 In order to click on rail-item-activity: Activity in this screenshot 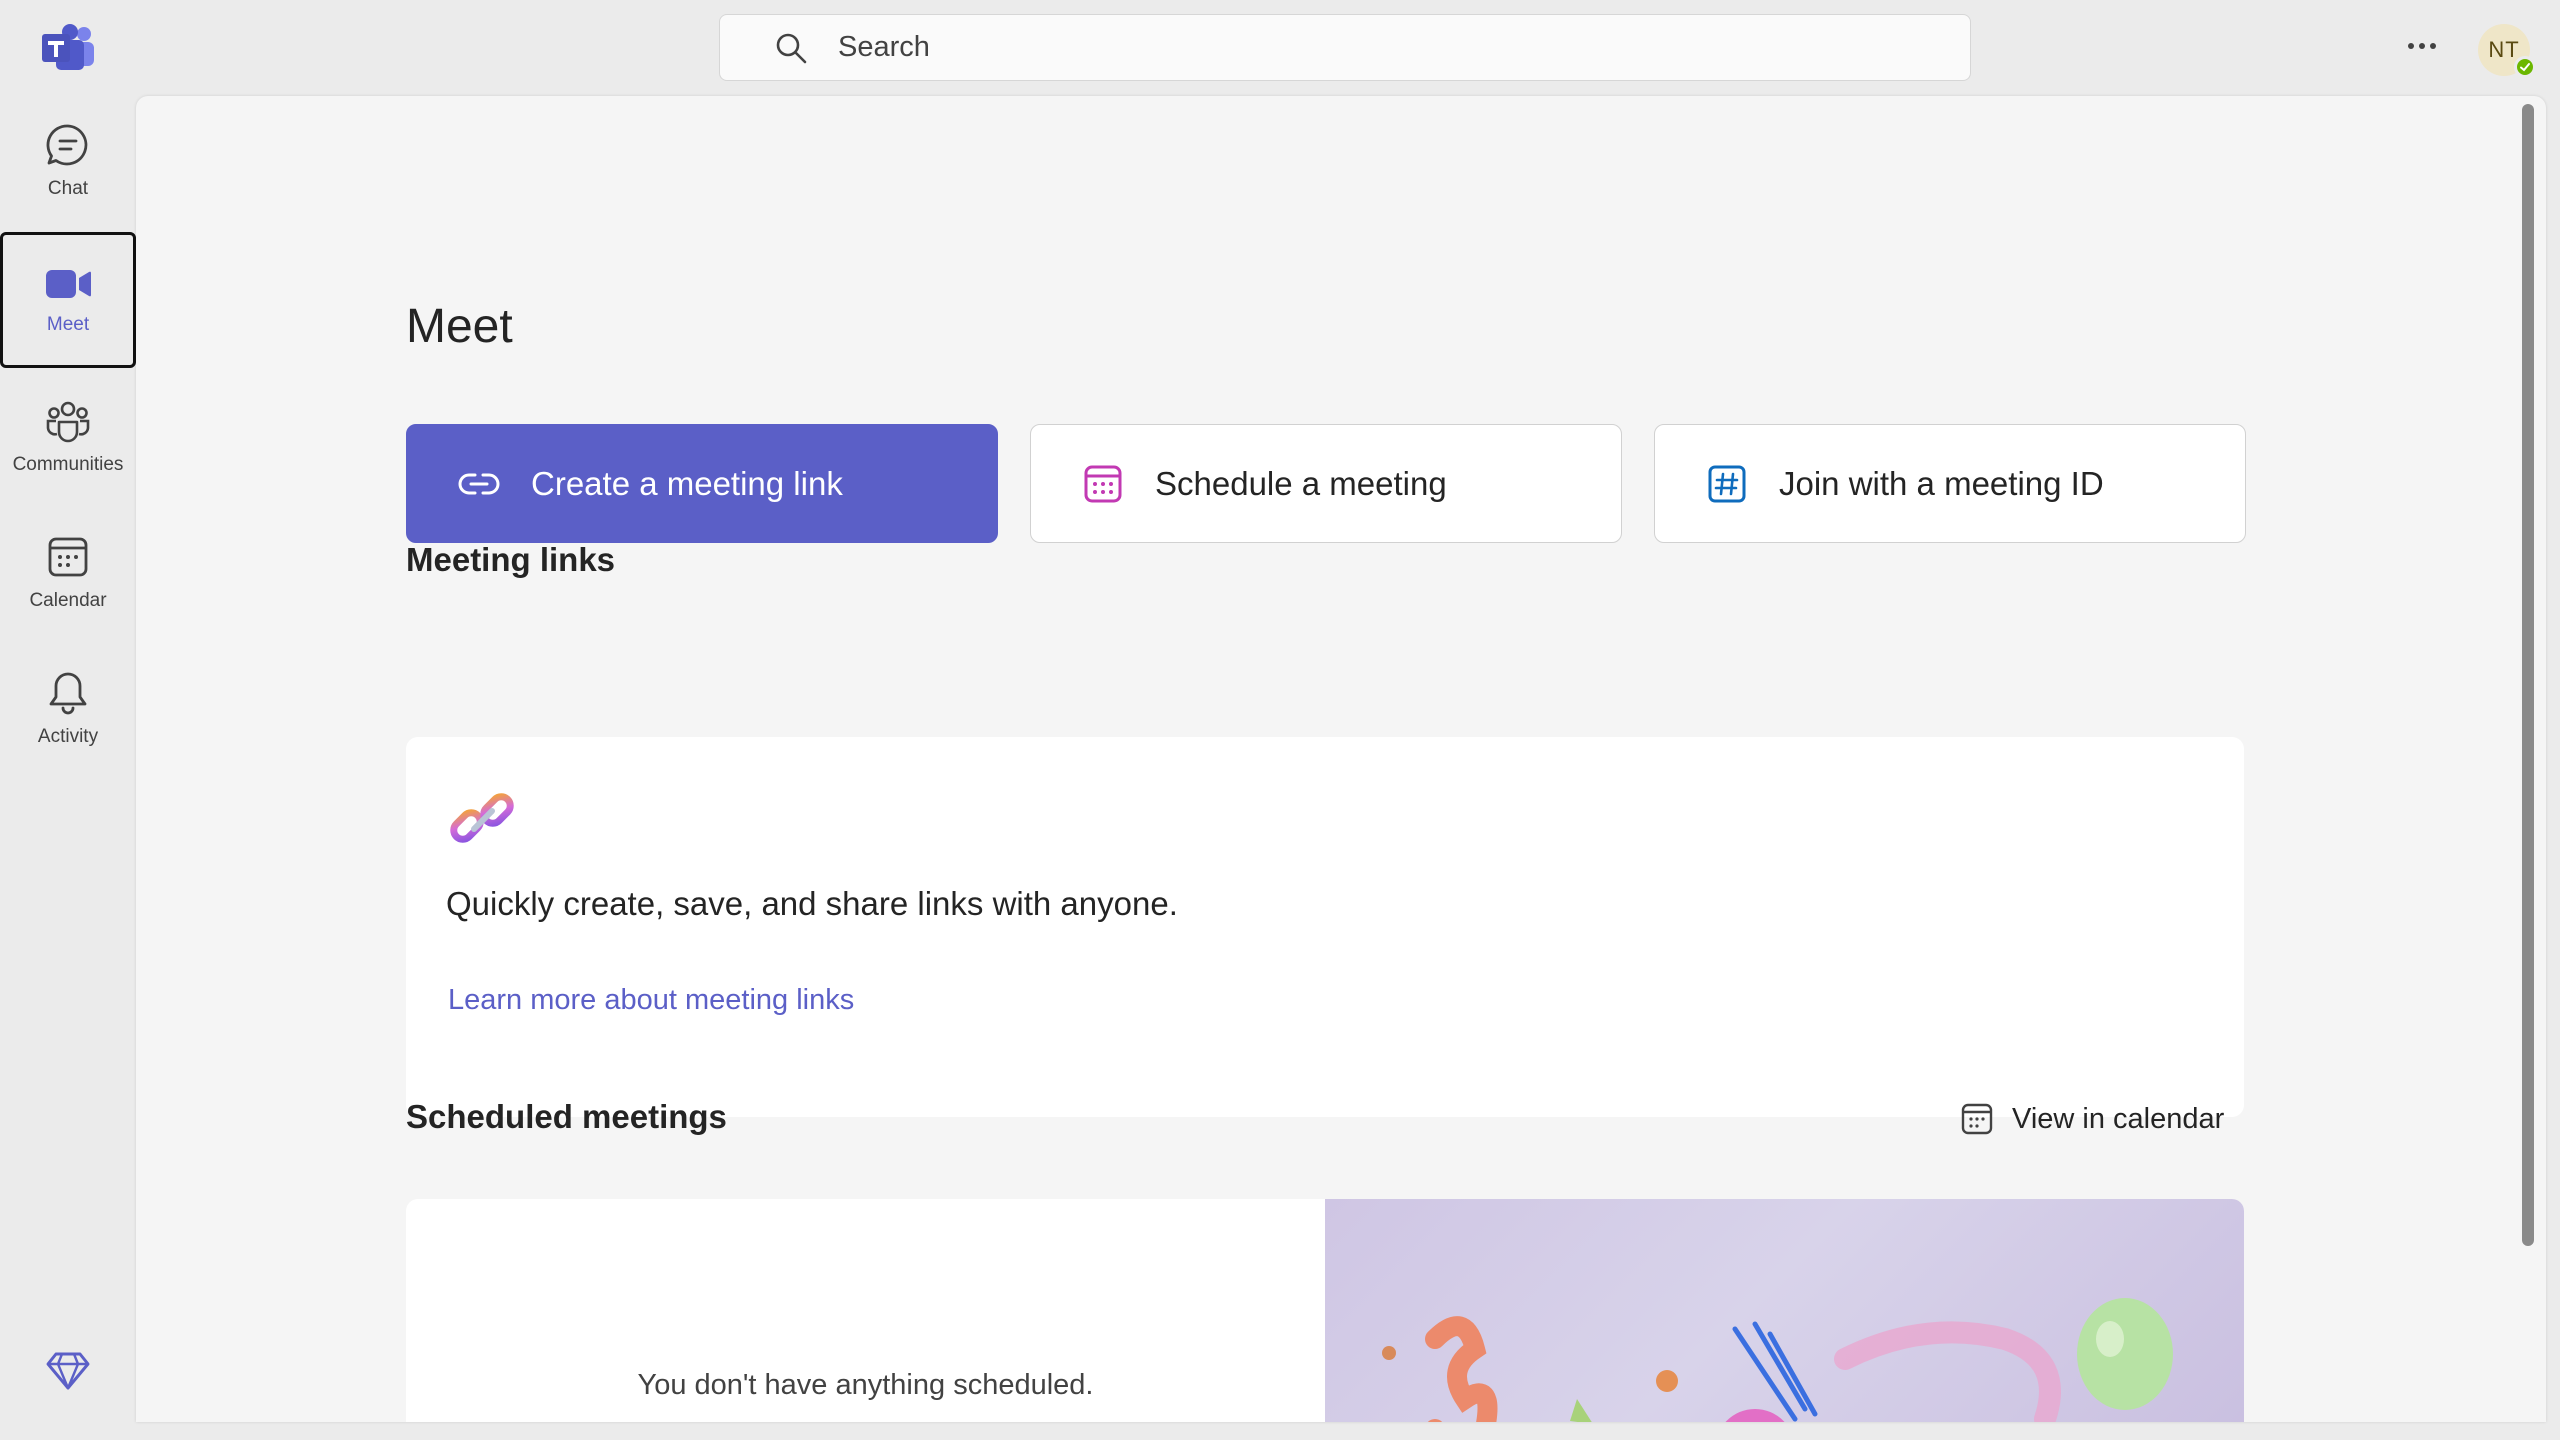, I will do `click(68, 709)`.